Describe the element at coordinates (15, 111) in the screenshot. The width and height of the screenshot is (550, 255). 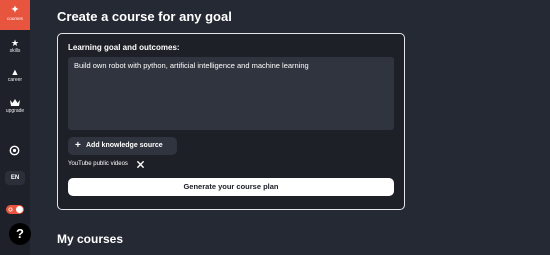
I see `nav-label-upgrade: upgrade` at that location.